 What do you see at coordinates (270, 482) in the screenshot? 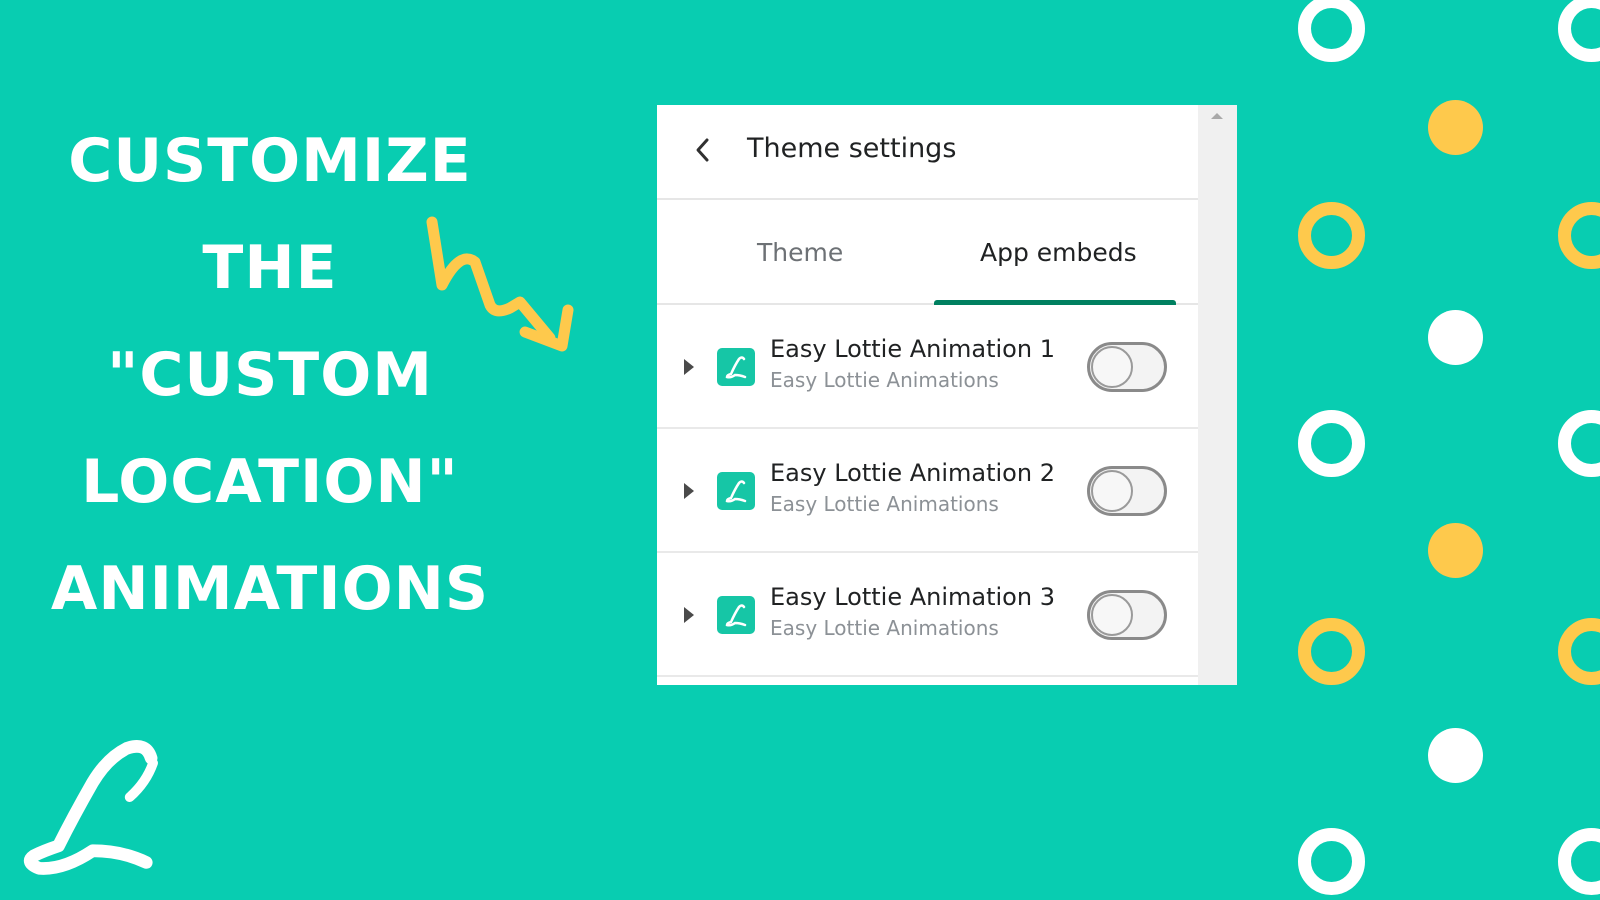
I see `headline-line: Location"` at bounding box center [270, 482].